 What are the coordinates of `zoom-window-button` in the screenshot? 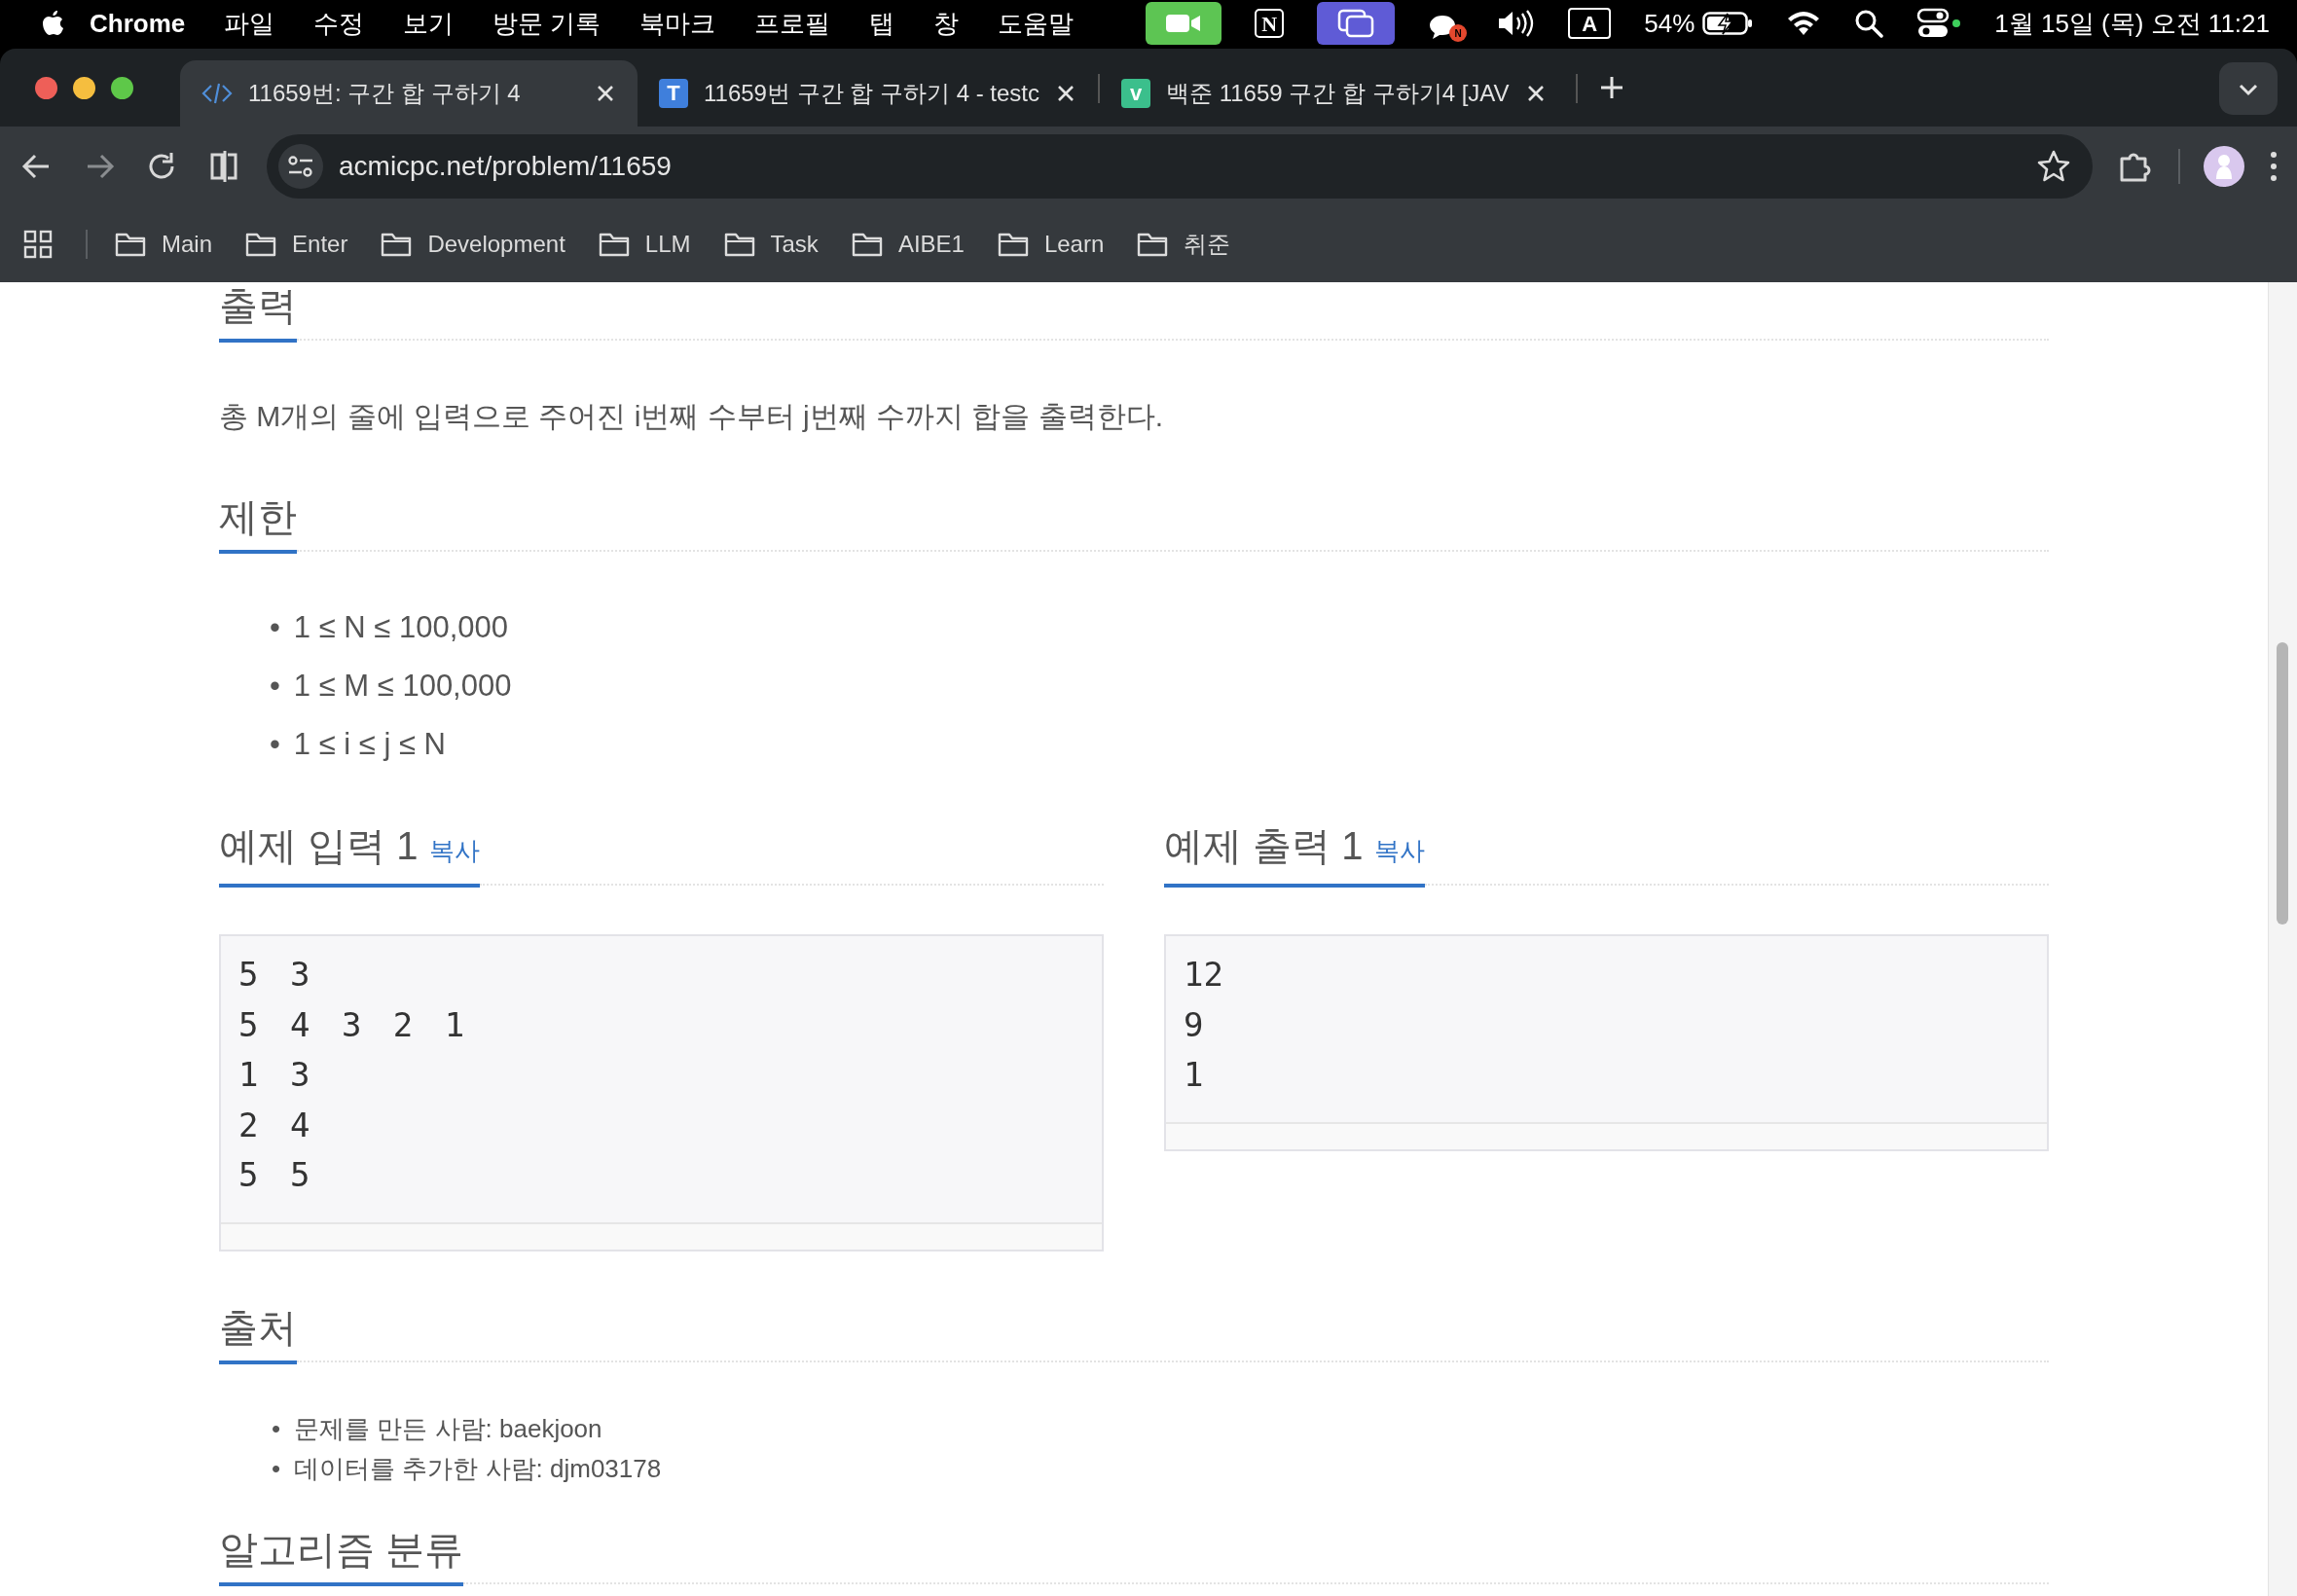 It's located at (122, 88).